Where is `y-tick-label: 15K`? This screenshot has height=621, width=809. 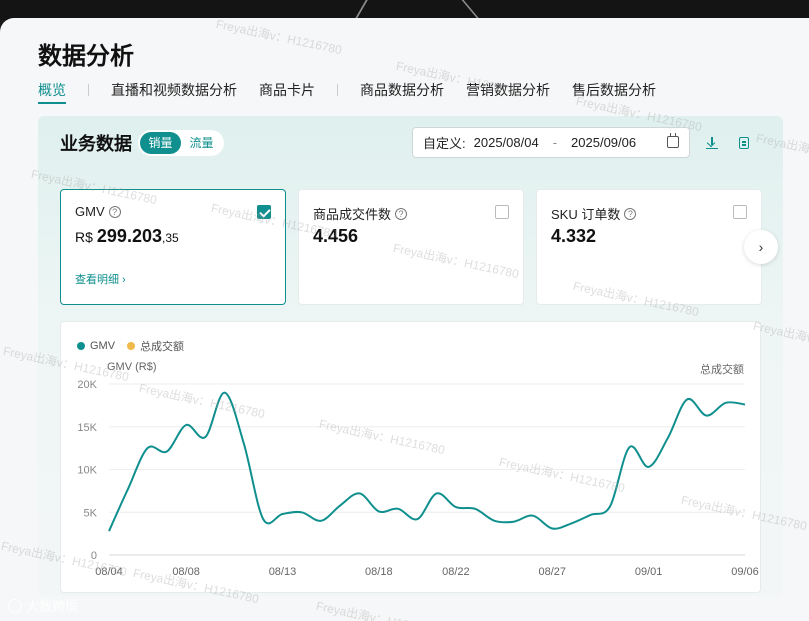
y-tick-label: 15K is located at coordinates (87, 428).